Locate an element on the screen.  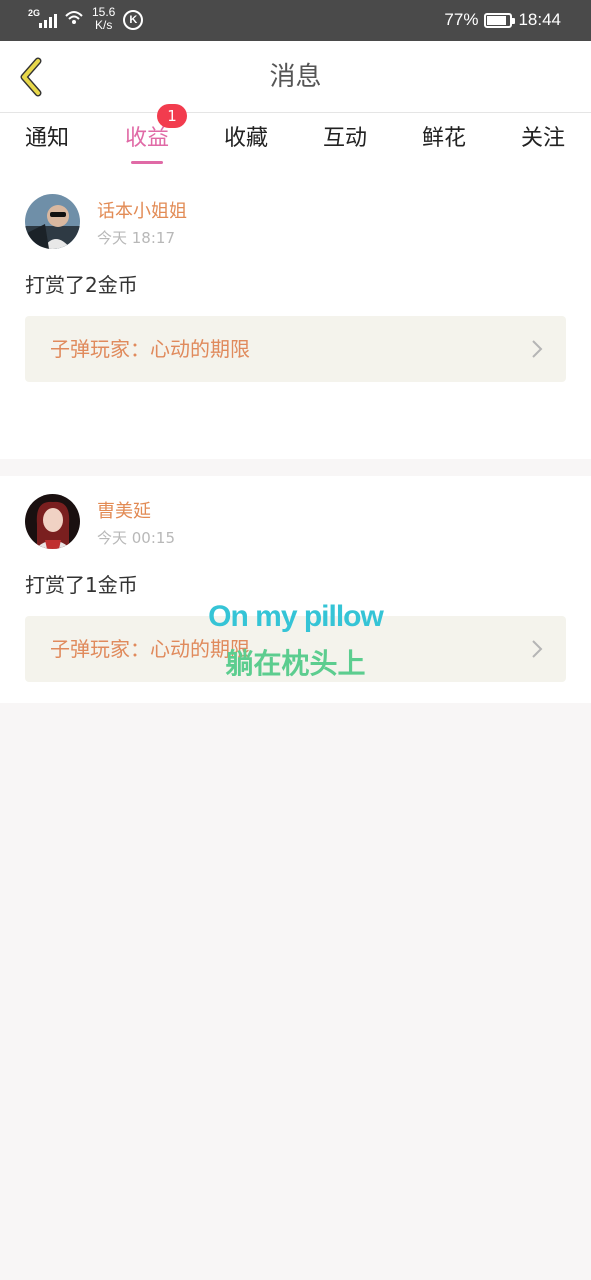
tab-earnings: 收益 1 is located at coordinates (147, 140).